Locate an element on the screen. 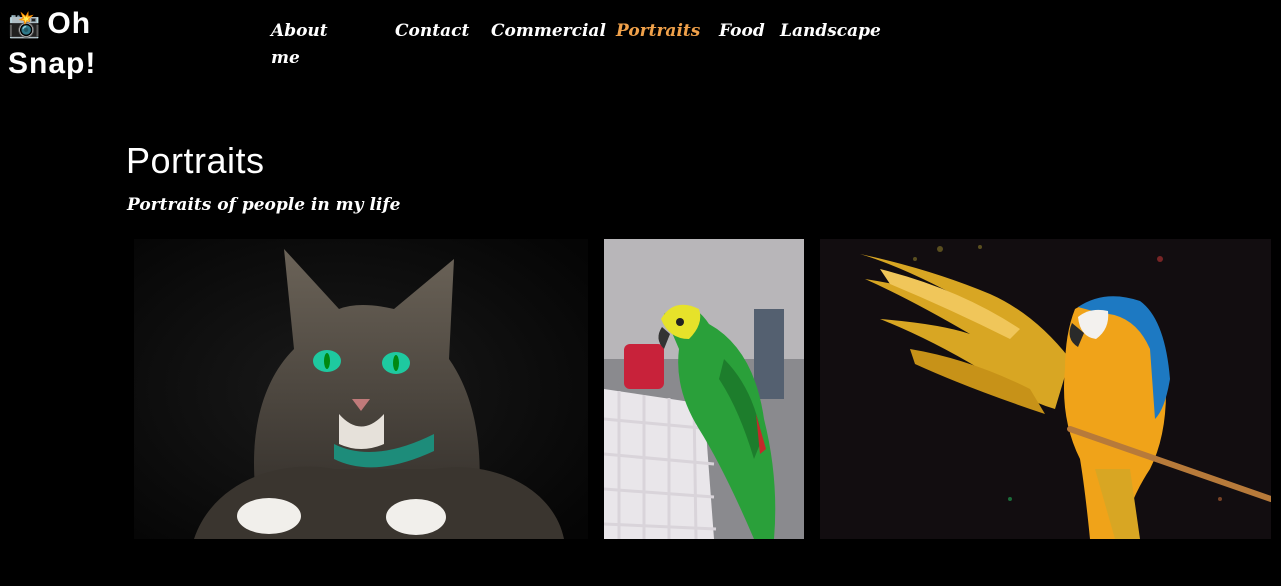  camera-icon: 📸 is located at coordinates (25, 24).